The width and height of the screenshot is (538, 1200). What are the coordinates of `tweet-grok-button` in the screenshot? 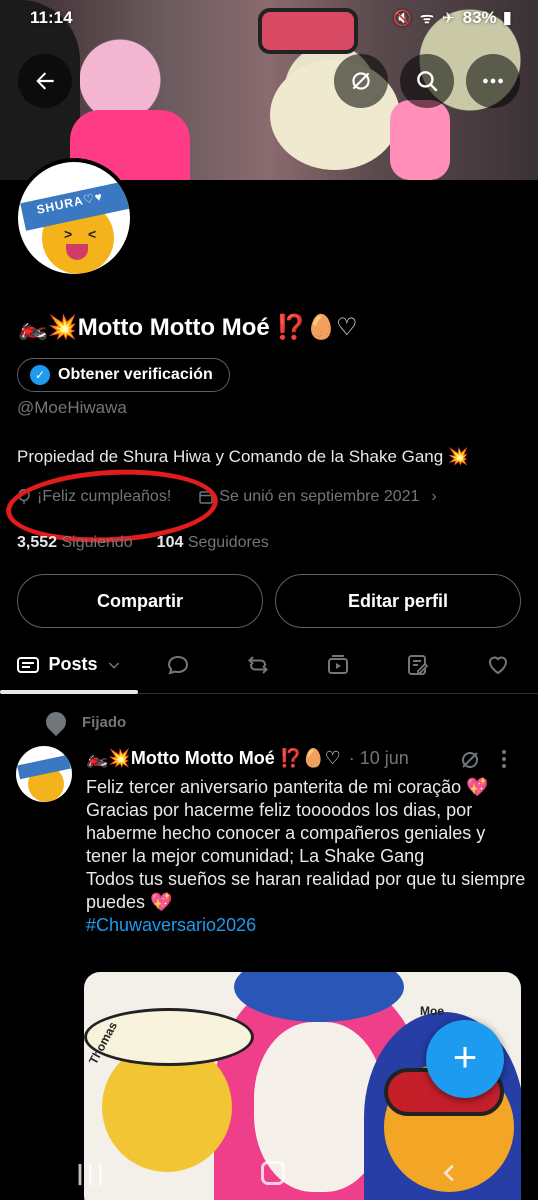 It's located at (470, 762).